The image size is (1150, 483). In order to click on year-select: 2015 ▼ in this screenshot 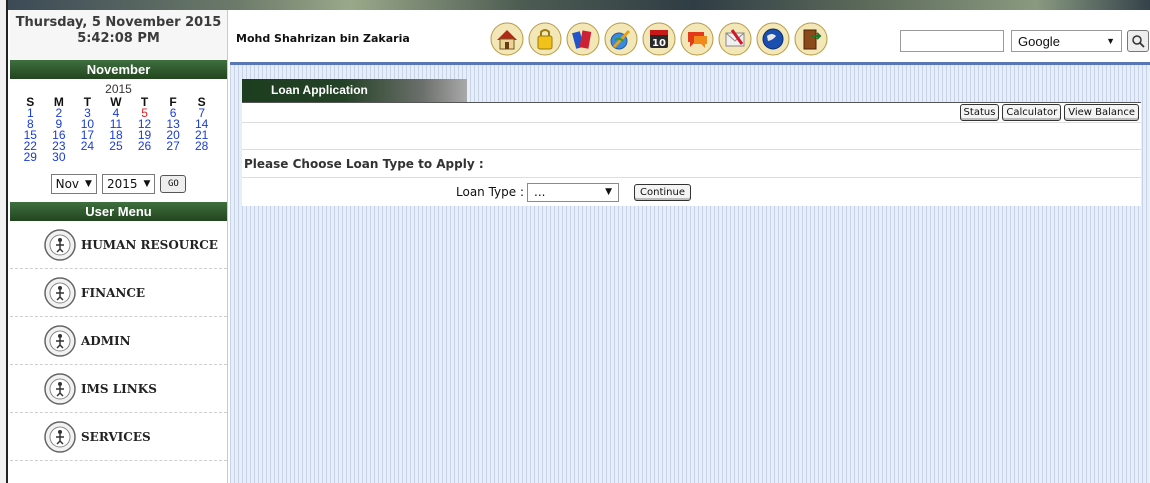, I will do `click(128, 184)`.